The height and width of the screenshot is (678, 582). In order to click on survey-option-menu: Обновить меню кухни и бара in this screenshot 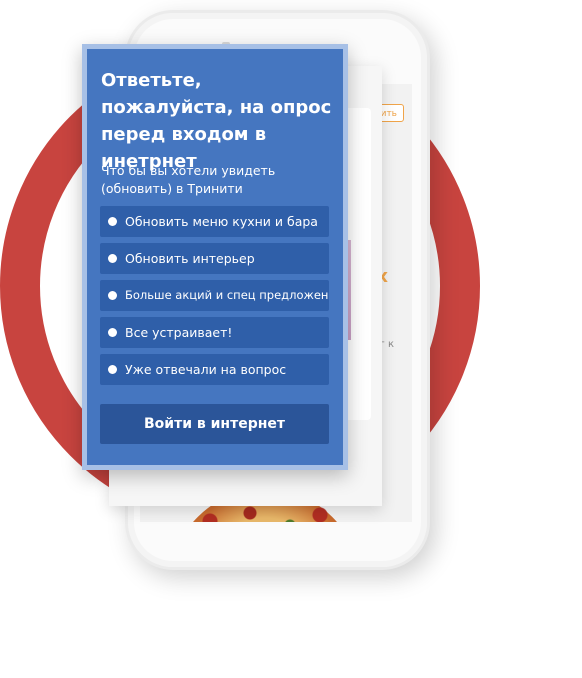, I will do `click(214, 221)`.